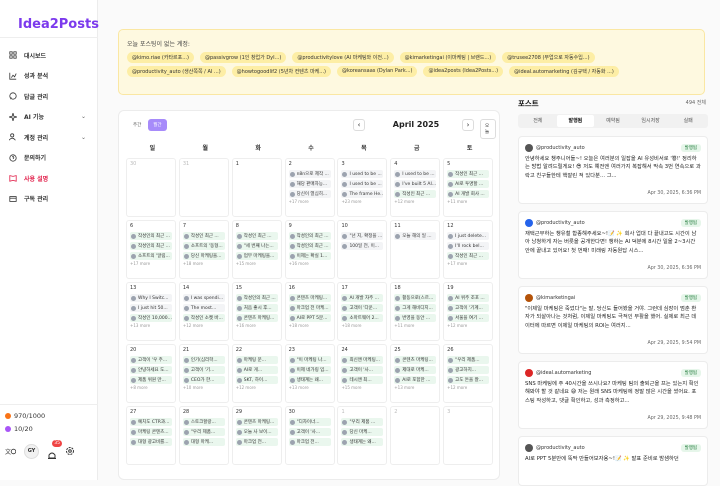 This screenshot has width=720, height=486. What do you see at coordinates (415, 311) in the screenshot?
I see `calendar-day: 18 활동으로(스르... 그게 해비디지... 번영을 동안 ... +11 more` at bounding box center [415, 311].